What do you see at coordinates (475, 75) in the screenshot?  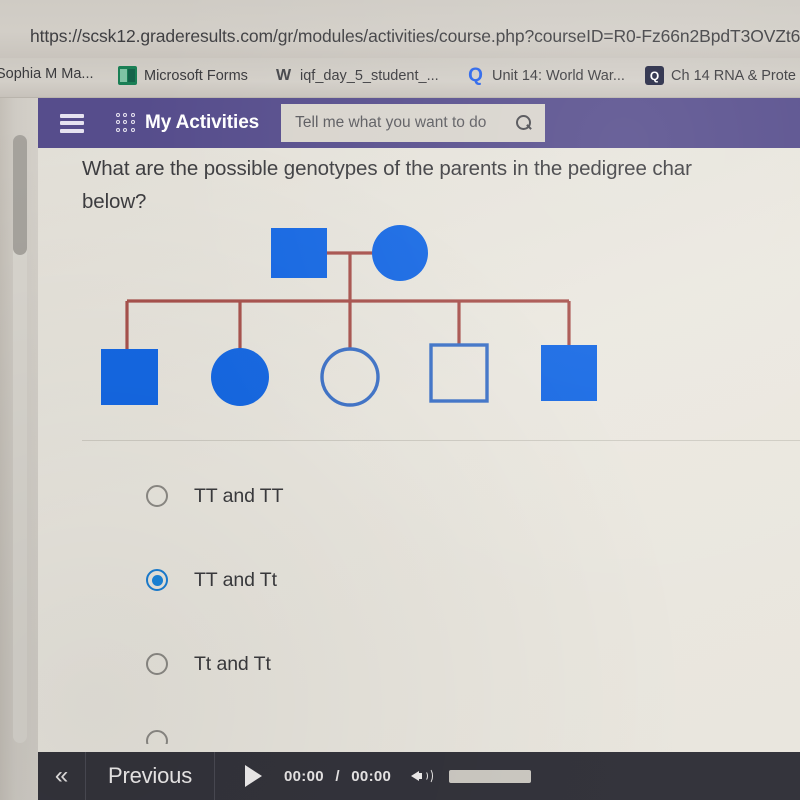 I see `quizlet-icon: Q` at bounding box center [475, 75].